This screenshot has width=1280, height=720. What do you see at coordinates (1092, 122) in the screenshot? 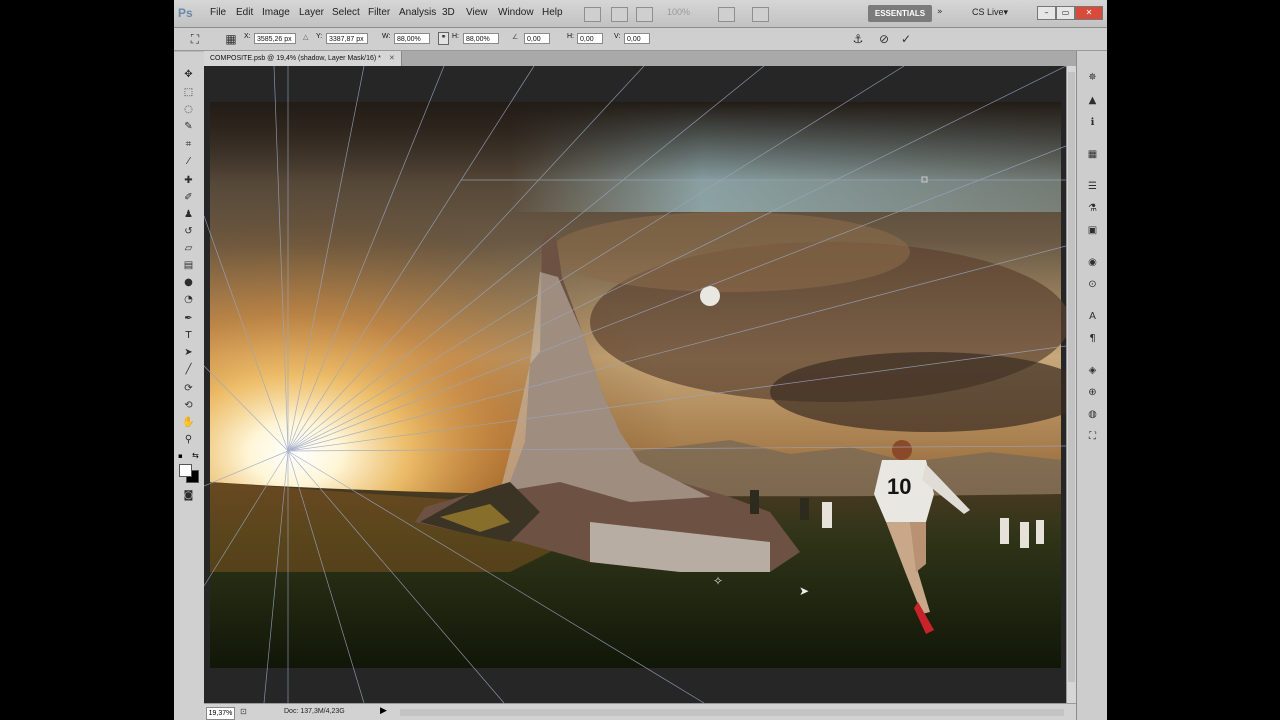
I see `info-icon: ℹ` at bounding box center [1092, 122].